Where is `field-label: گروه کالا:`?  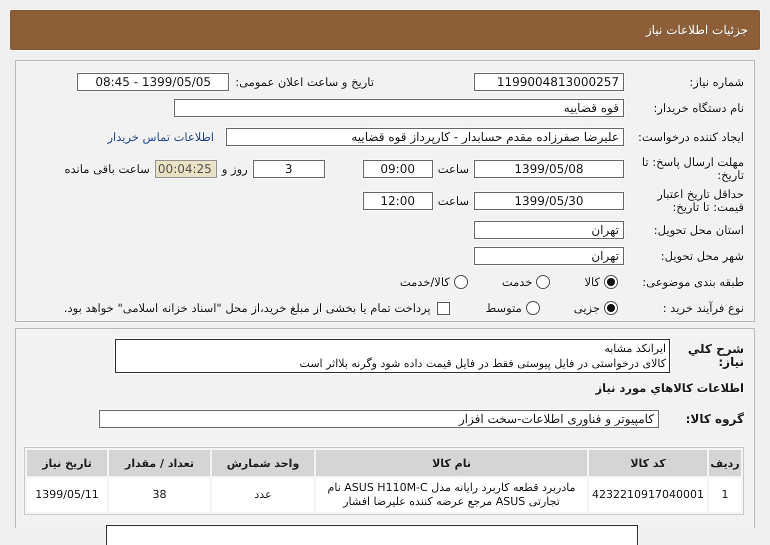
field-label: گروه کالا: is located at coordinates (714, 419).